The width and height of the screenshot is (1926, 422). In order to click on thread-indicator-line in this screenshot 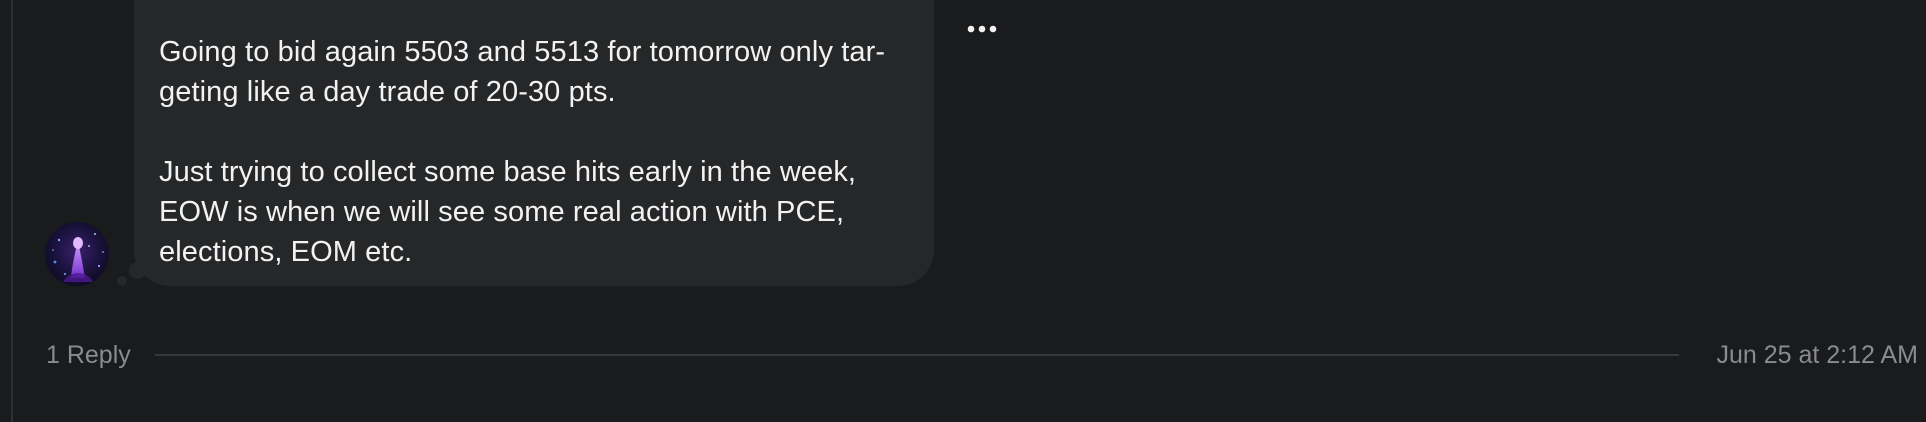, I will do `click(12, 211)`.